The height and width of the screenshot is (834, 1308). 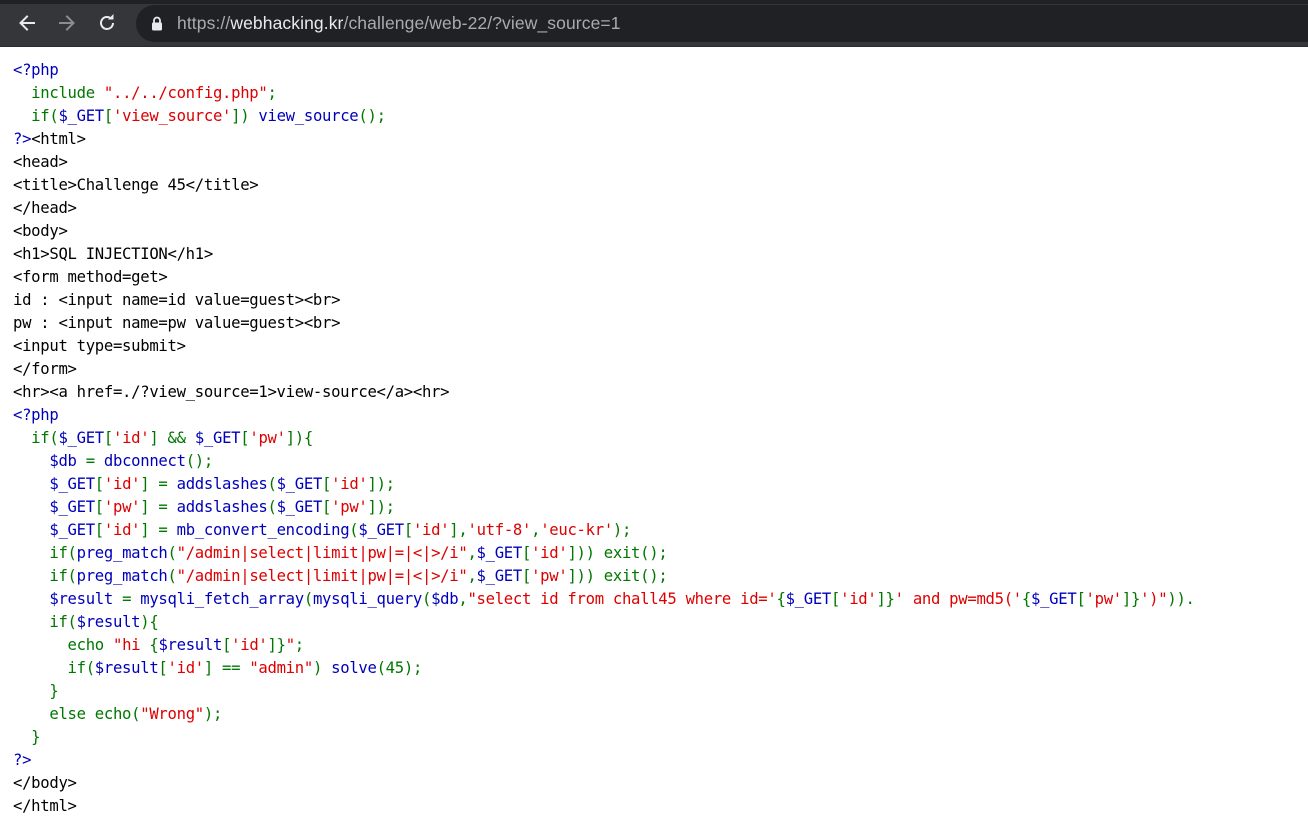 What do you see at coordinates (67, 23) in the screenshot?
I see `forward-button` at bounding box center [67, 23].